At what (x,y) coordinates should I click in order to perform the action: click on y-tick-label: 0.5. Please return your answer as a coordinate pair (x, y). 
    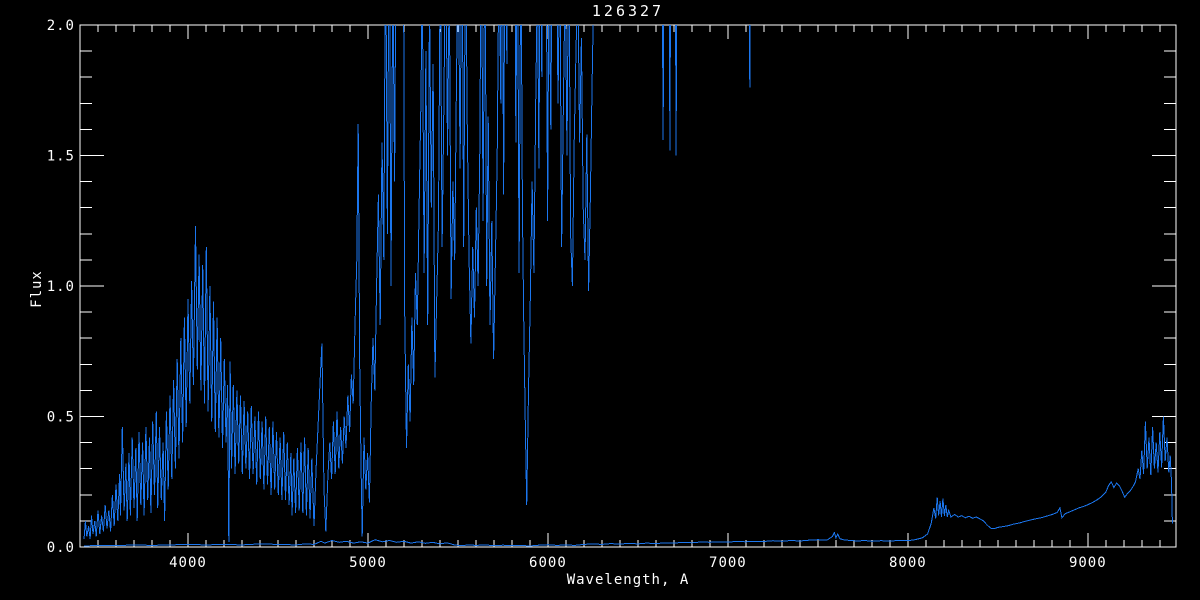
    Looking at the image, I should click on (61, 418).